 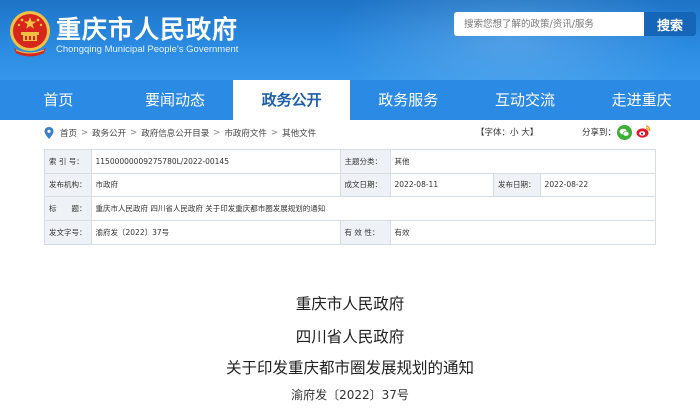 I want to click on site-title: 重庆市人民政府, so click(x=147, y=28).